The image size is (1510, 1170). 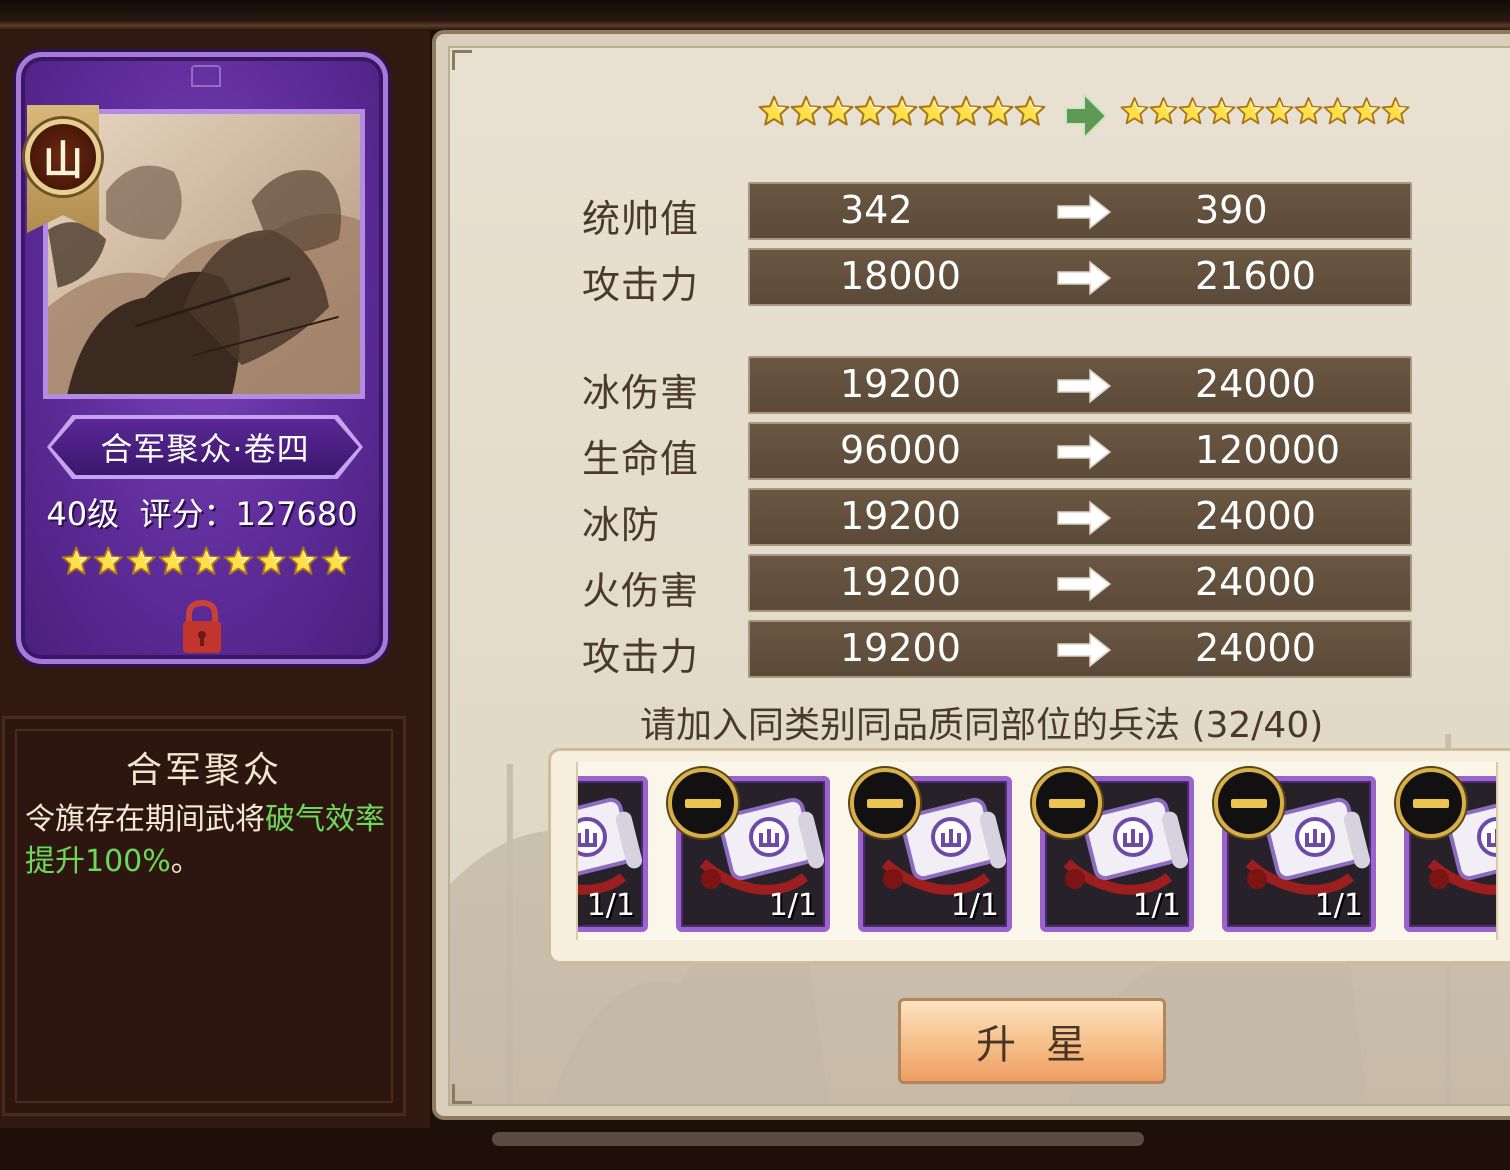 I want to click on skill-description-box: 合军聚众 令旗存在期间武将破气效率提升100%。, so click(x=204, y=916).